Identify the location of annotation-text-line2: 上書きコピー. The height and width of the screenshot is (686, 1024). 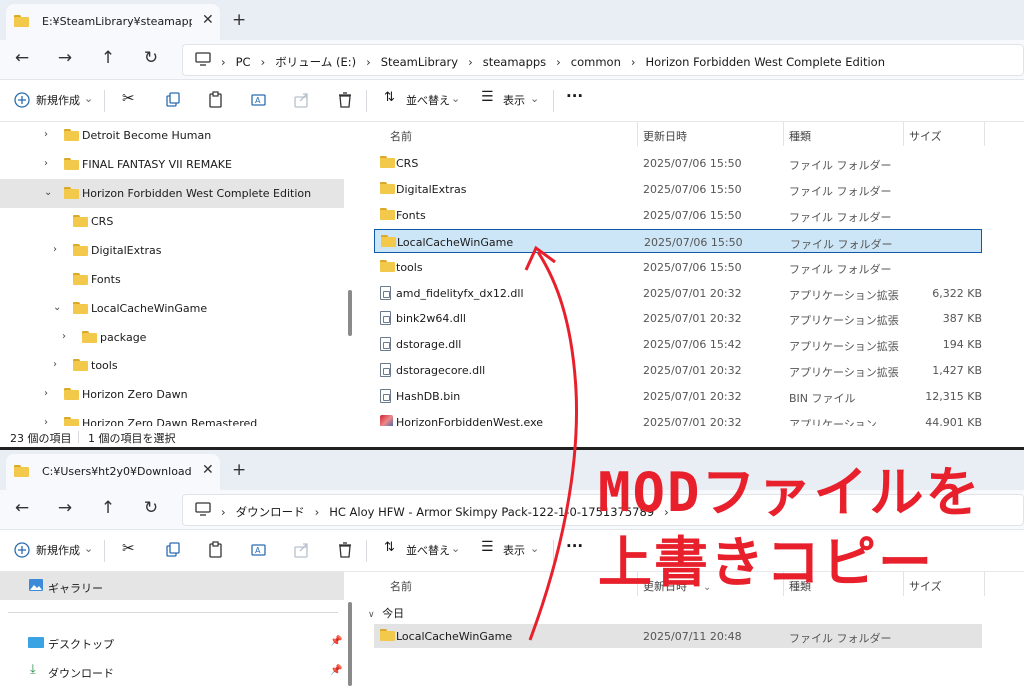
(766, 562).